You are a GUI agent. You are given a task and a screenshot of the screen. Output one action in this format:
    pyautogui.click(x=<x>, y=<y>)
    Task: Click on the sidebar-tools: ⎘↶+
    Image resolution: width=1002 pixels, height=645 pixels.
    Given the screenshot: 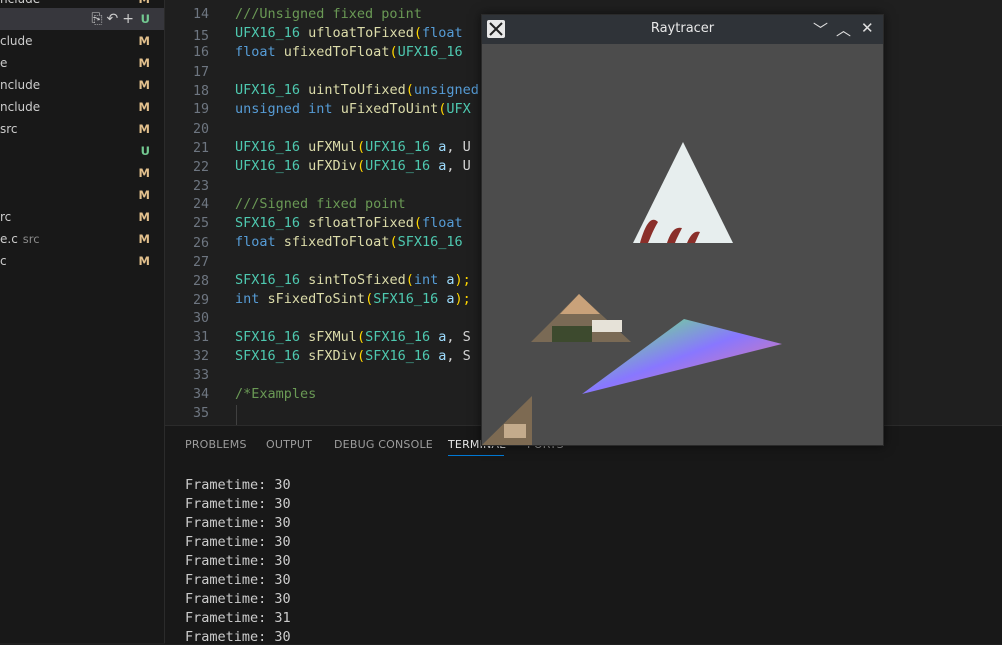 What is the action you would take?
    pyautogui.click(x=114, y=19)
    